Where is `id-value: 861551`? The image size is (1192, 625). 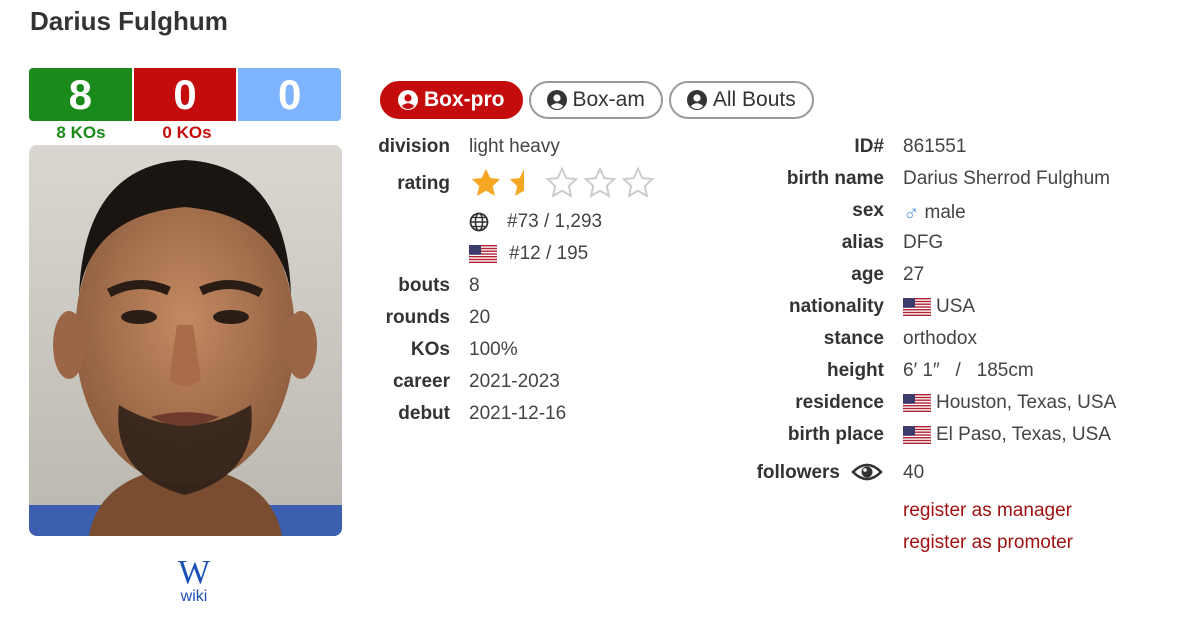
id-value: 861551 is located at coordinates (935, 146).